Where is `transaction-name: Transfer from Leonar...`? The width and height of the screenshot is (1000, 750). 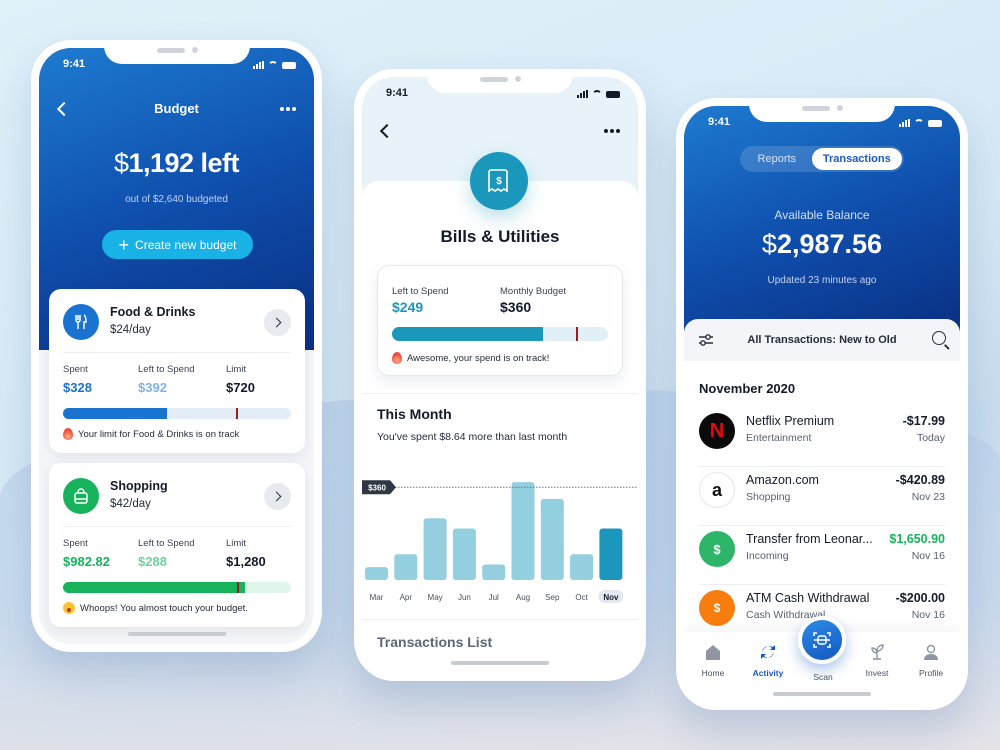 transaction-name: Transfer from Leonar... is located at coordinates (809, 539).